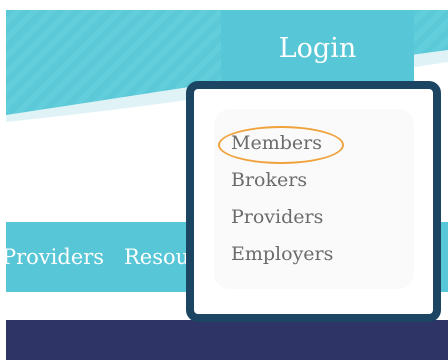 The width and height of the screenshot is (448, 360). What do you see at coordinates (227, 340) in the screenshot?
I see `content-banner` at bounding box center [227, 340].